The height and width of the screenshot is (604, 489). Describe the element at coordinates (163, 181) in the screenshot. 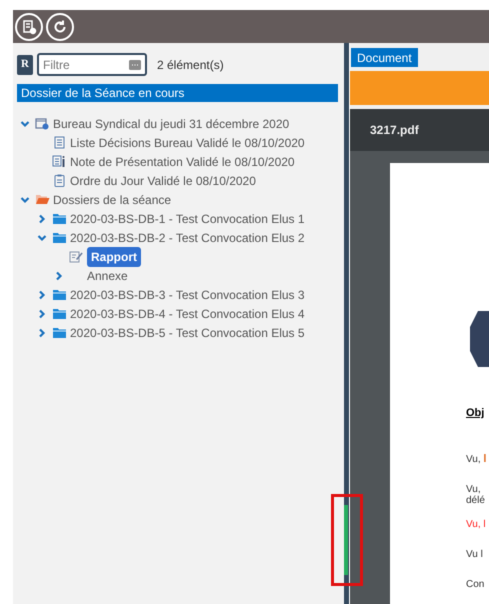

I see `tree-item: Ordre du Jour Validé le 08/10/2020` at that location.